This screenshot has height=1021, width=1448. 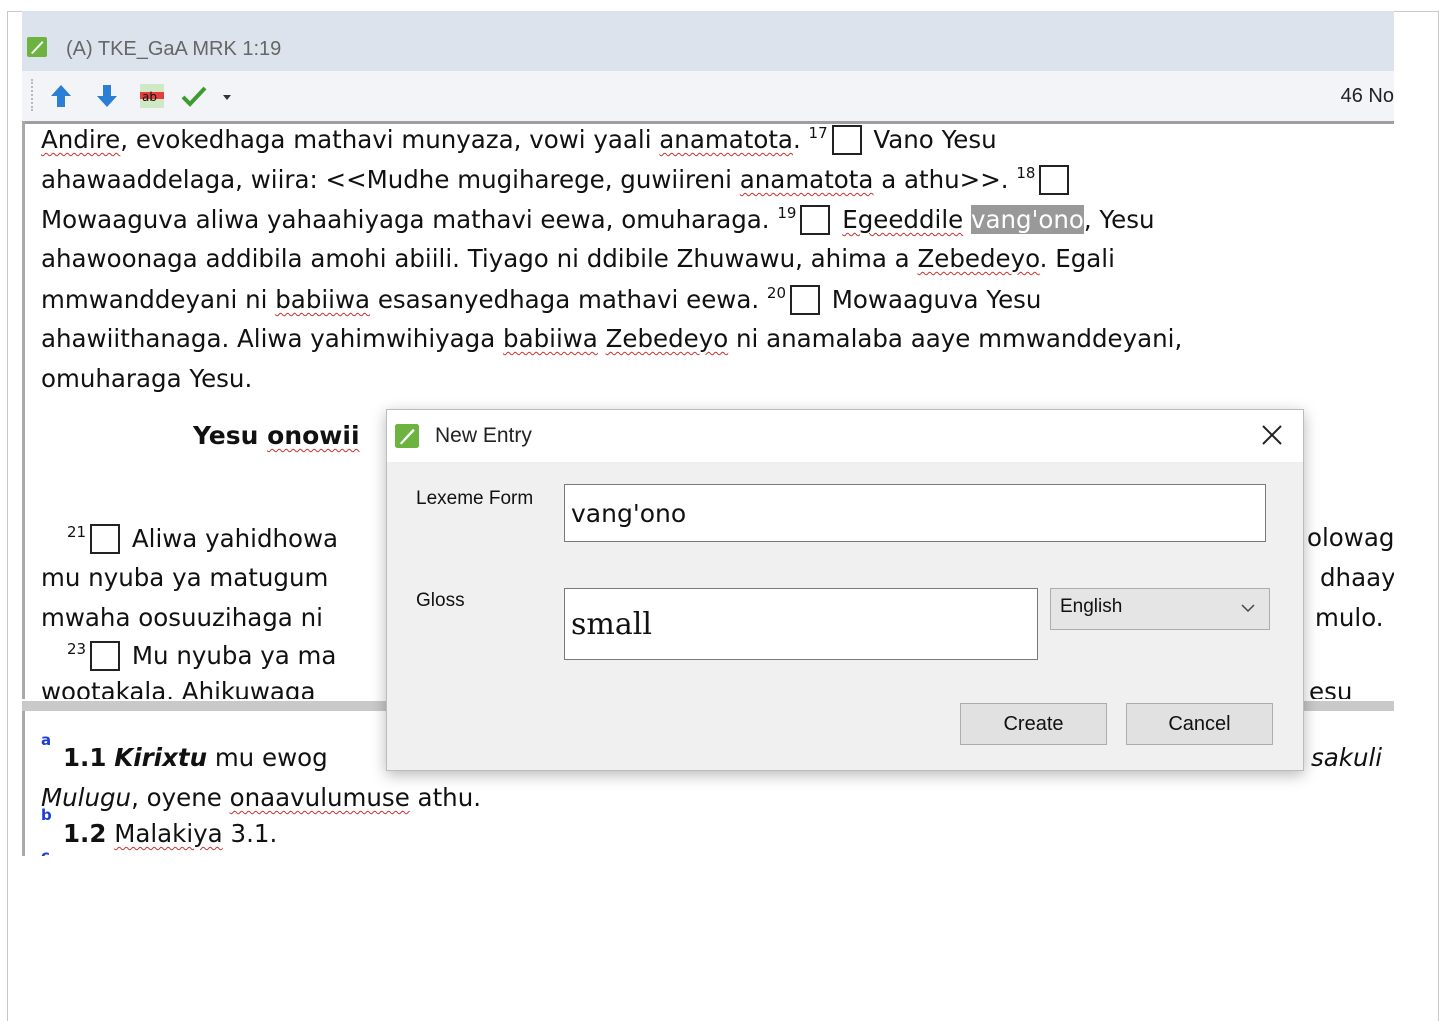 I want to click on text-segment: a athu>>., so click(x=945, y=179).